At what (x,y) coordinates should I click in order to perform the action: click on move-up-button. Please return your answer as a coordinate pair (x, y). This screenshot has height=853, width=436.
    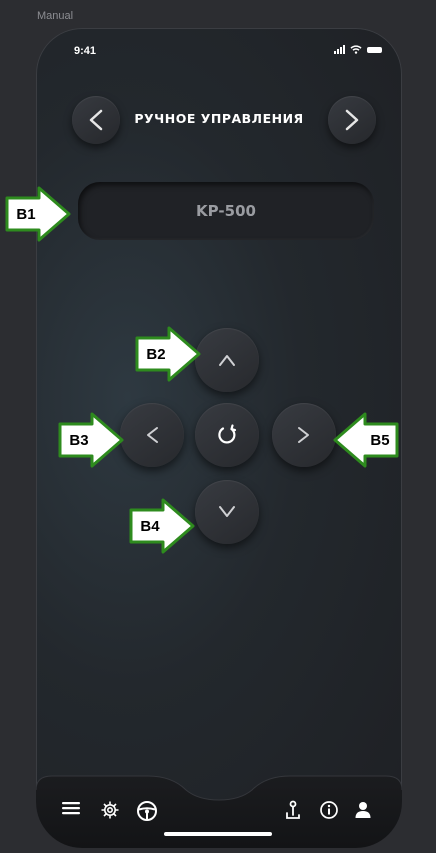
    Looking at the image, I should click on (227, 360).